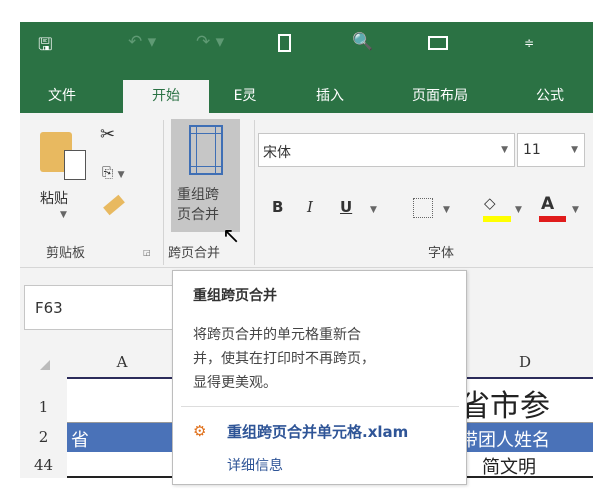 This screenshot has height=499, width=605. I want to click on underline-button: U, so click(346, 207).